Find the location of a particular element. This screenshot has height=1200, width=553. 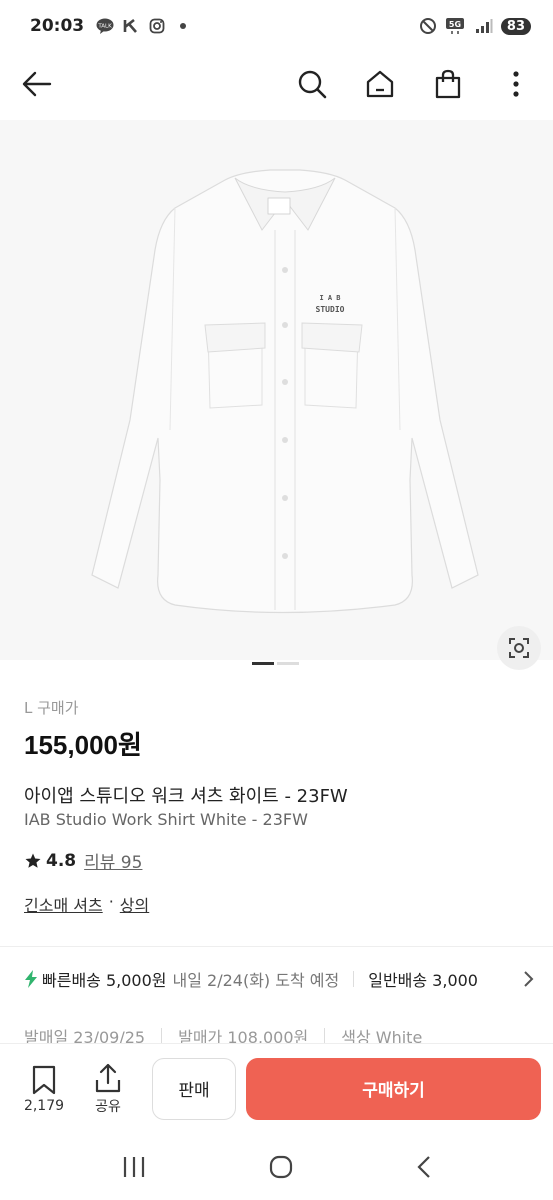

recent-apps-icon is located at coordinates (133, 1167).